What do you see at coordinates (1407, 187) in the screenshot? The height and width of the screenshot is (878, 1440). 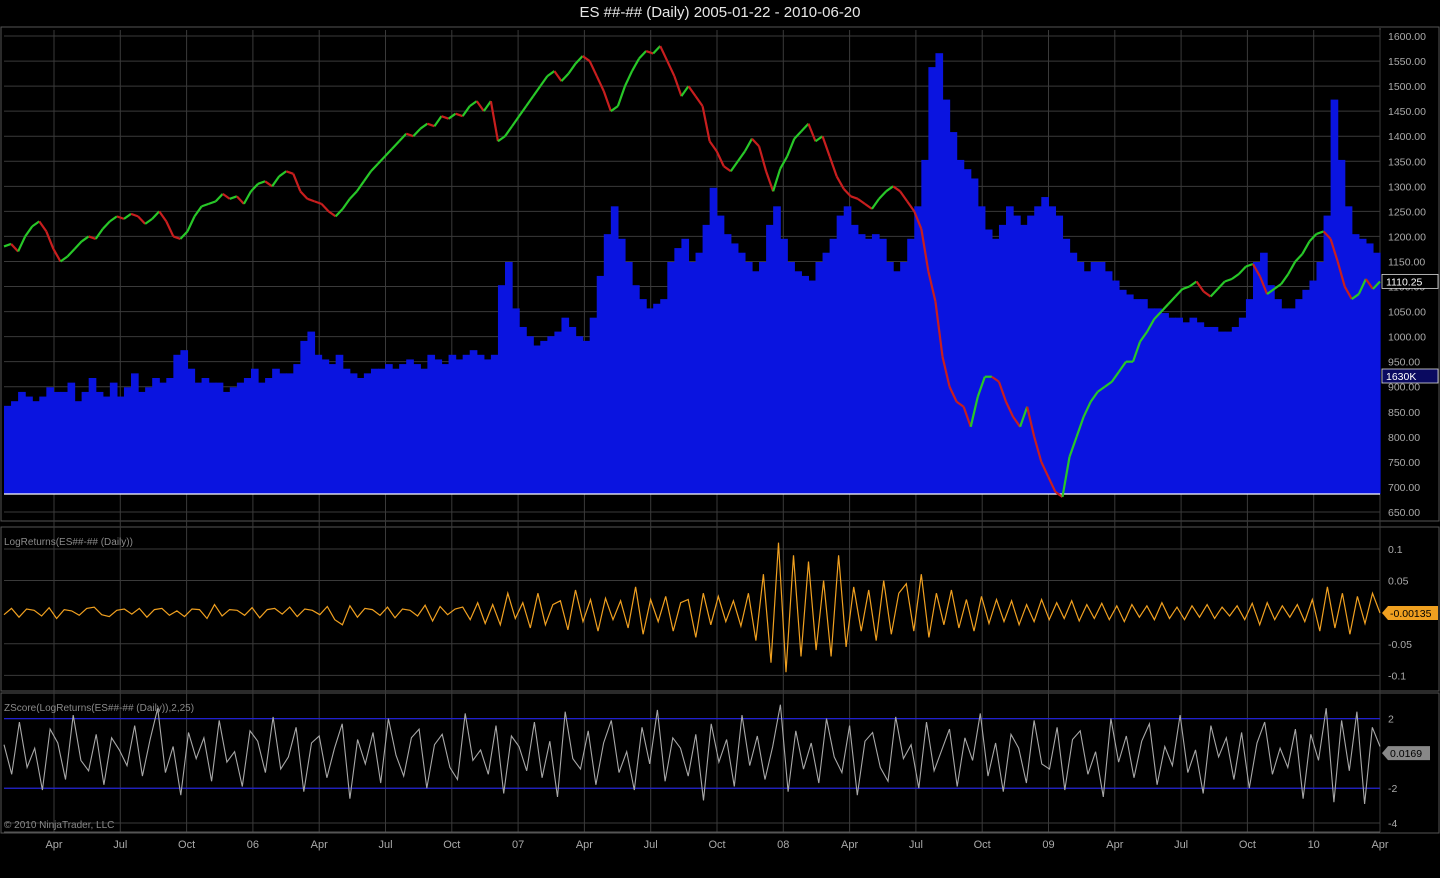 I see `price-y-tick-label: 1300.00` at bounding box center [1407, 187].